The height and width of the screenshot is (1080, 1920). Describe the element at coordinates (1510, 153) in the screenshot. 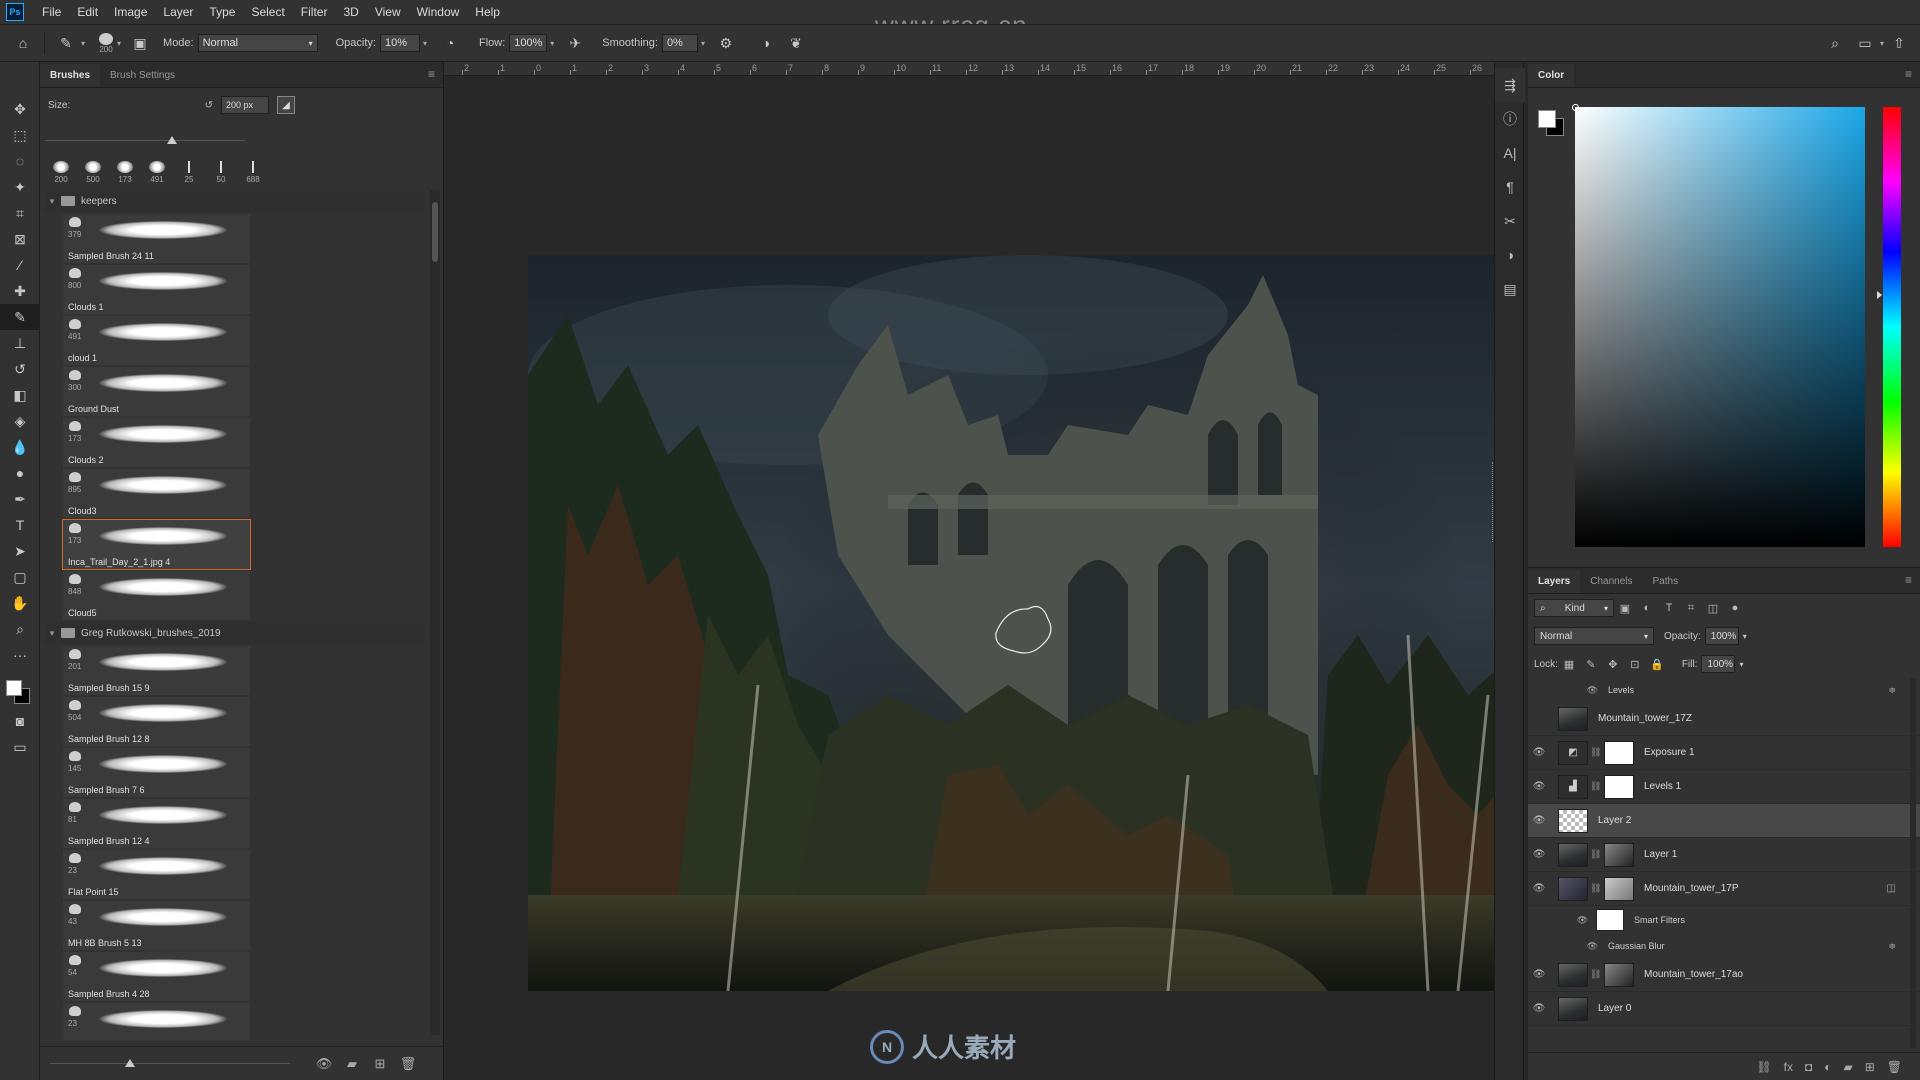

I see `character-icon: A|` at that location.